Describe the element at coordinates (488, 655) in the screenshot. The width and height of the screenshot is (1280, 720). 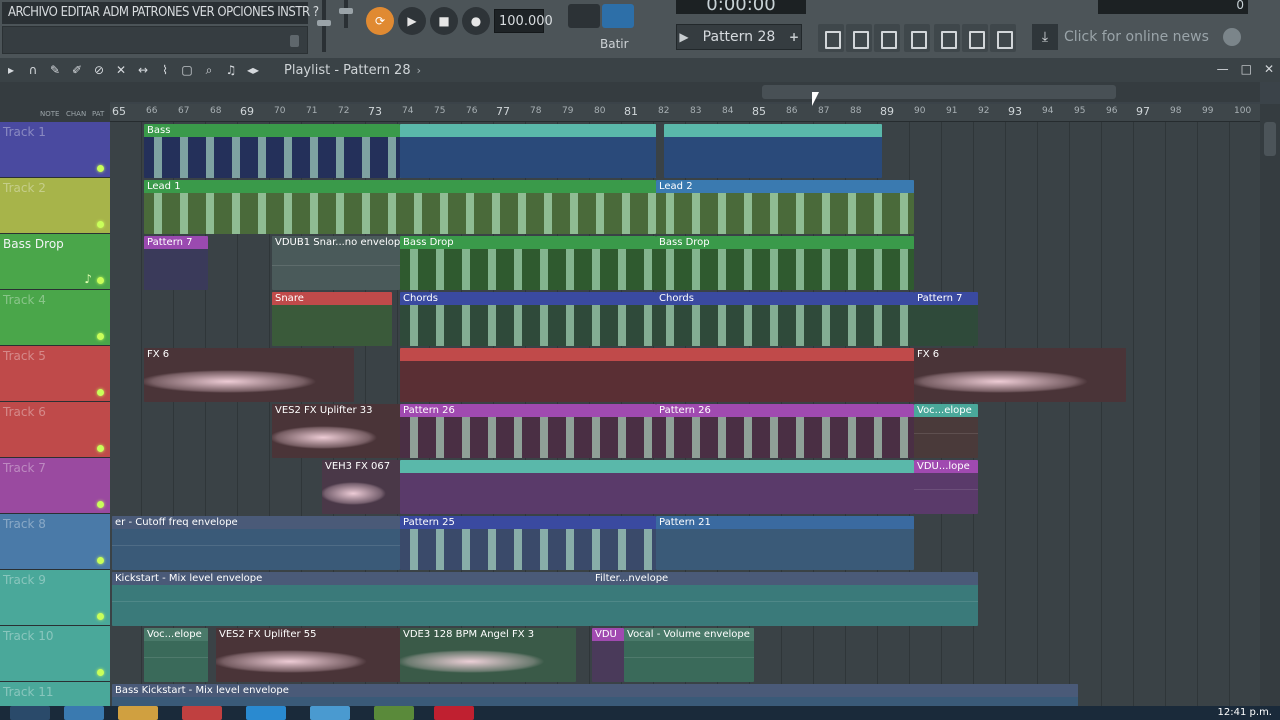
I see `audio-clip: VDE3 128 BPM Angel FX 3` at that location.